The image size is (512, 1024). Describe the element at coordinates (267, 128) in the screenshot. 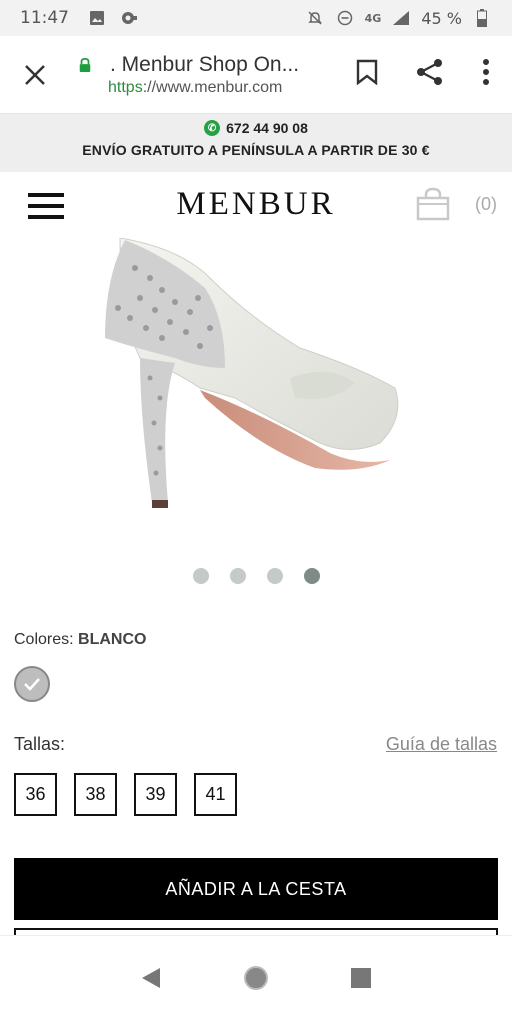

I see `phone-number: 672 44 90 08` at that location.